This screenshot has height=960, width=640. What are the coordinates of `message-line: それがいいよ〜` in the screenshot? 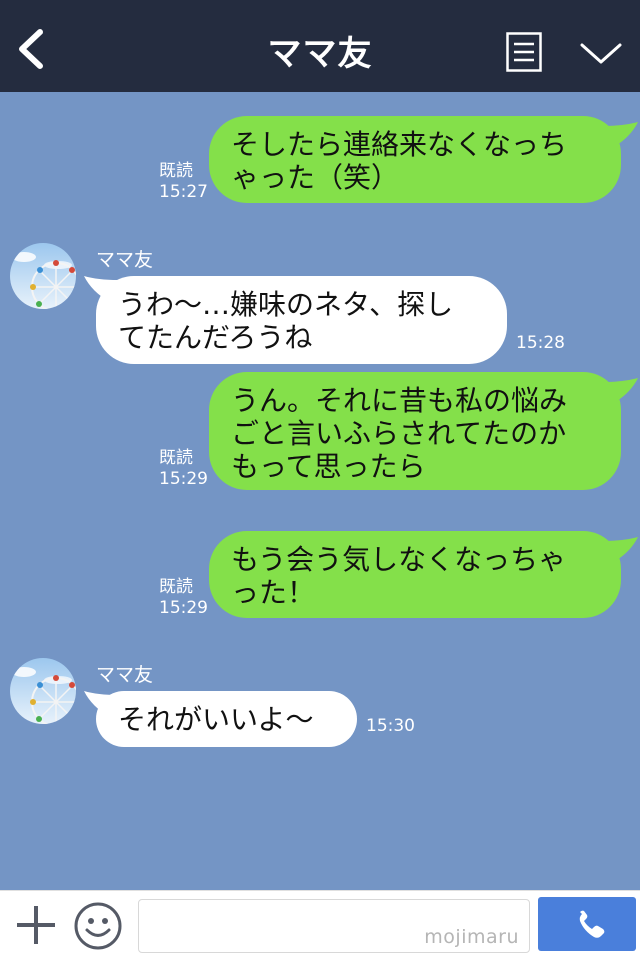 It's located at (216, 719).